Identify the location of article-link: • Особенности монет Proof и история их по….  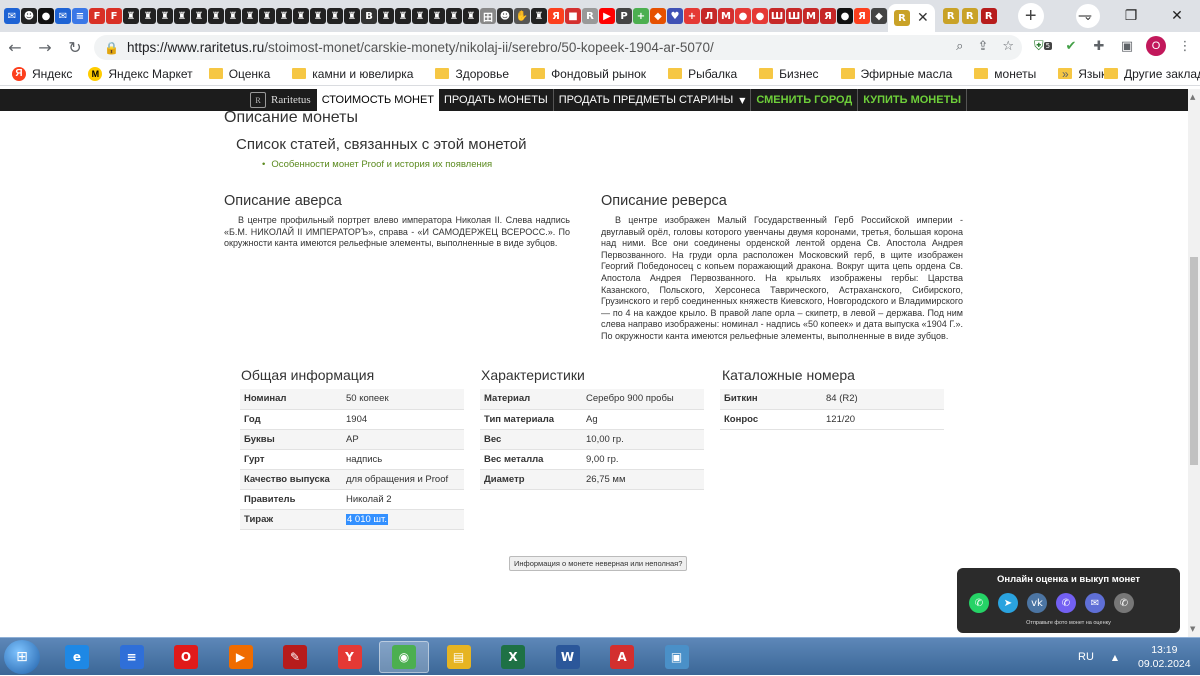
(377, 164).